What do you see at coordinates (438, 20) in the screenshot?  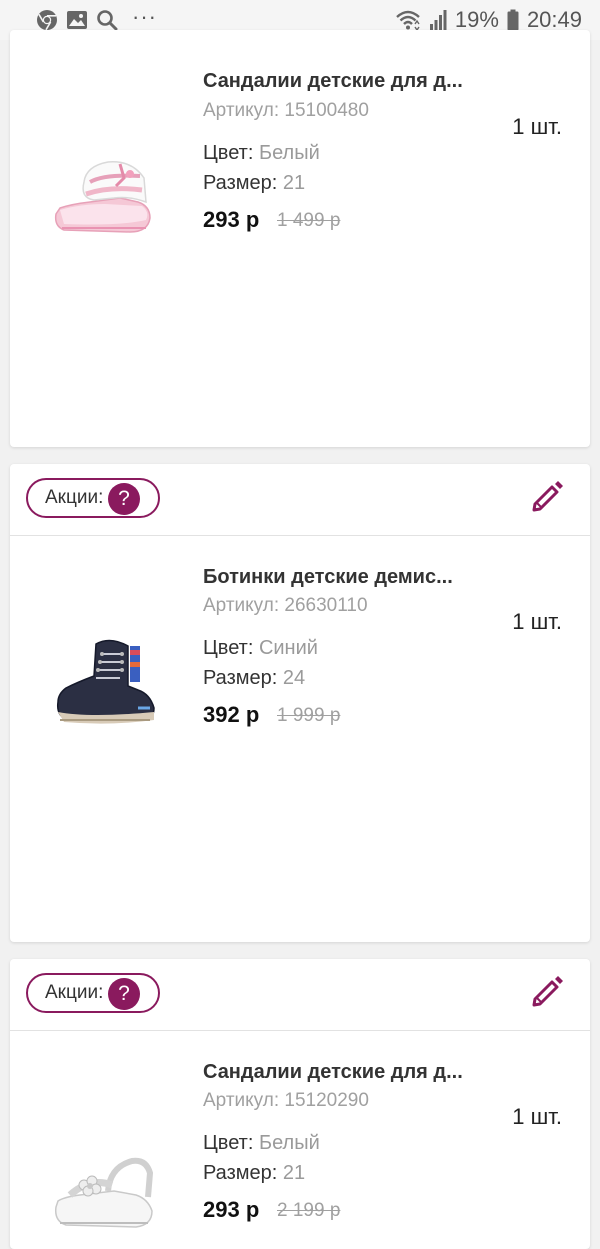 I see `signal-icon` at bounding box center [438, 20].